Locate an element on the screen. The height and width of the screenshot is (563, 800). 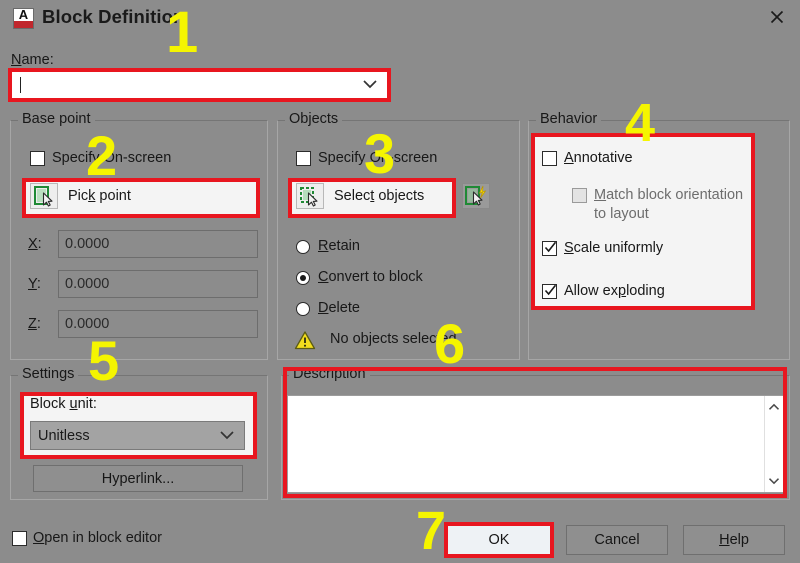
behavior-scale-uniformly-label: Scale uniformly is located at coordinates (614, 248).